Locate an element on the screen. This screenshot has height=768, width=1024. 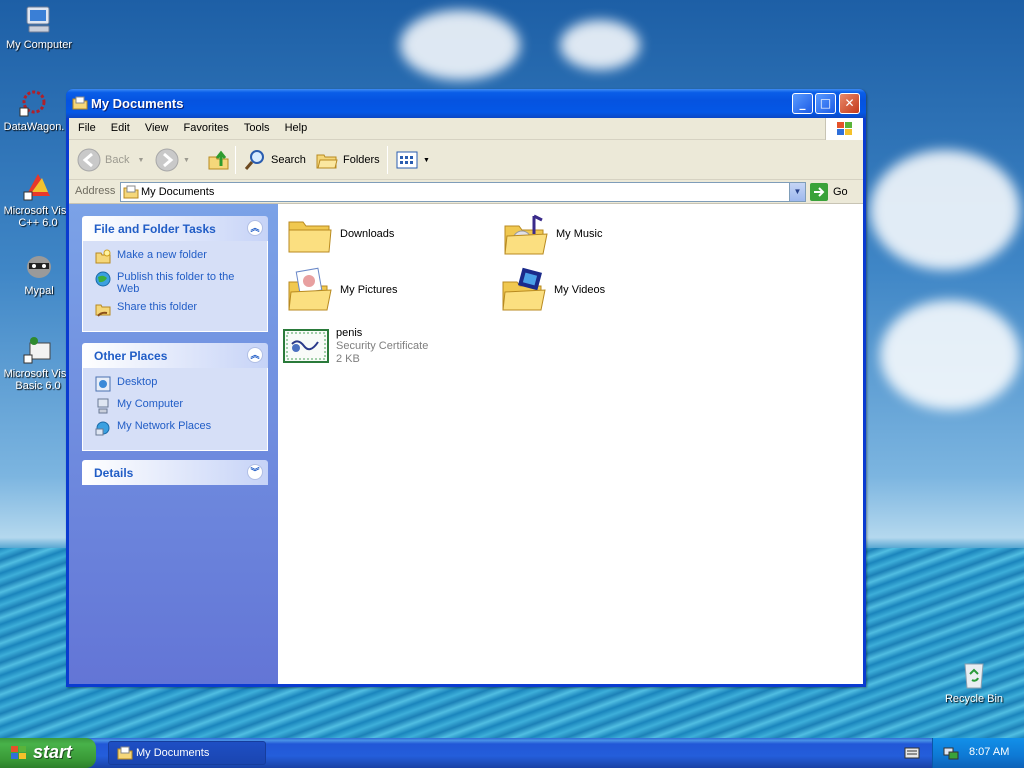
desktop-icon-datawagon: DataWagon. is located at coordinates (37, 109).